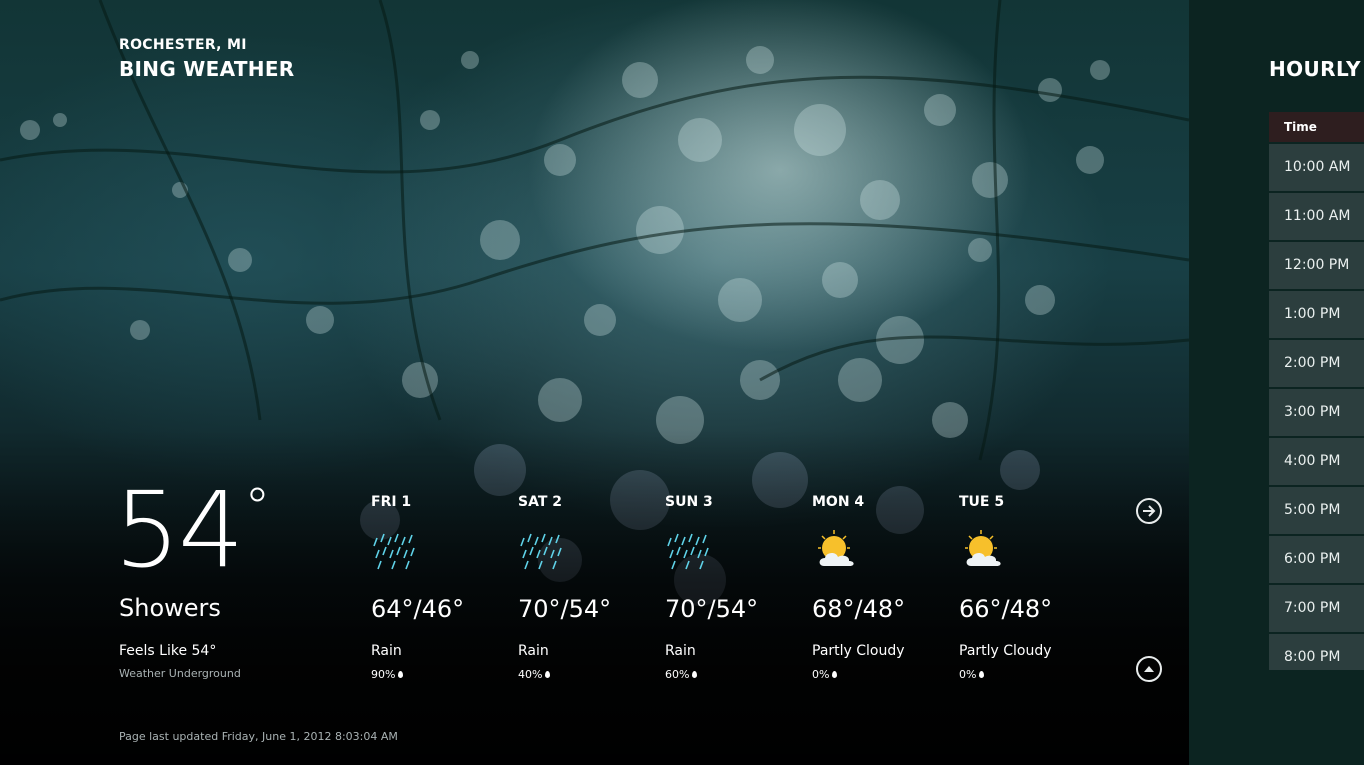  I want to click on day-name: TUE 5, so click(982, 502).